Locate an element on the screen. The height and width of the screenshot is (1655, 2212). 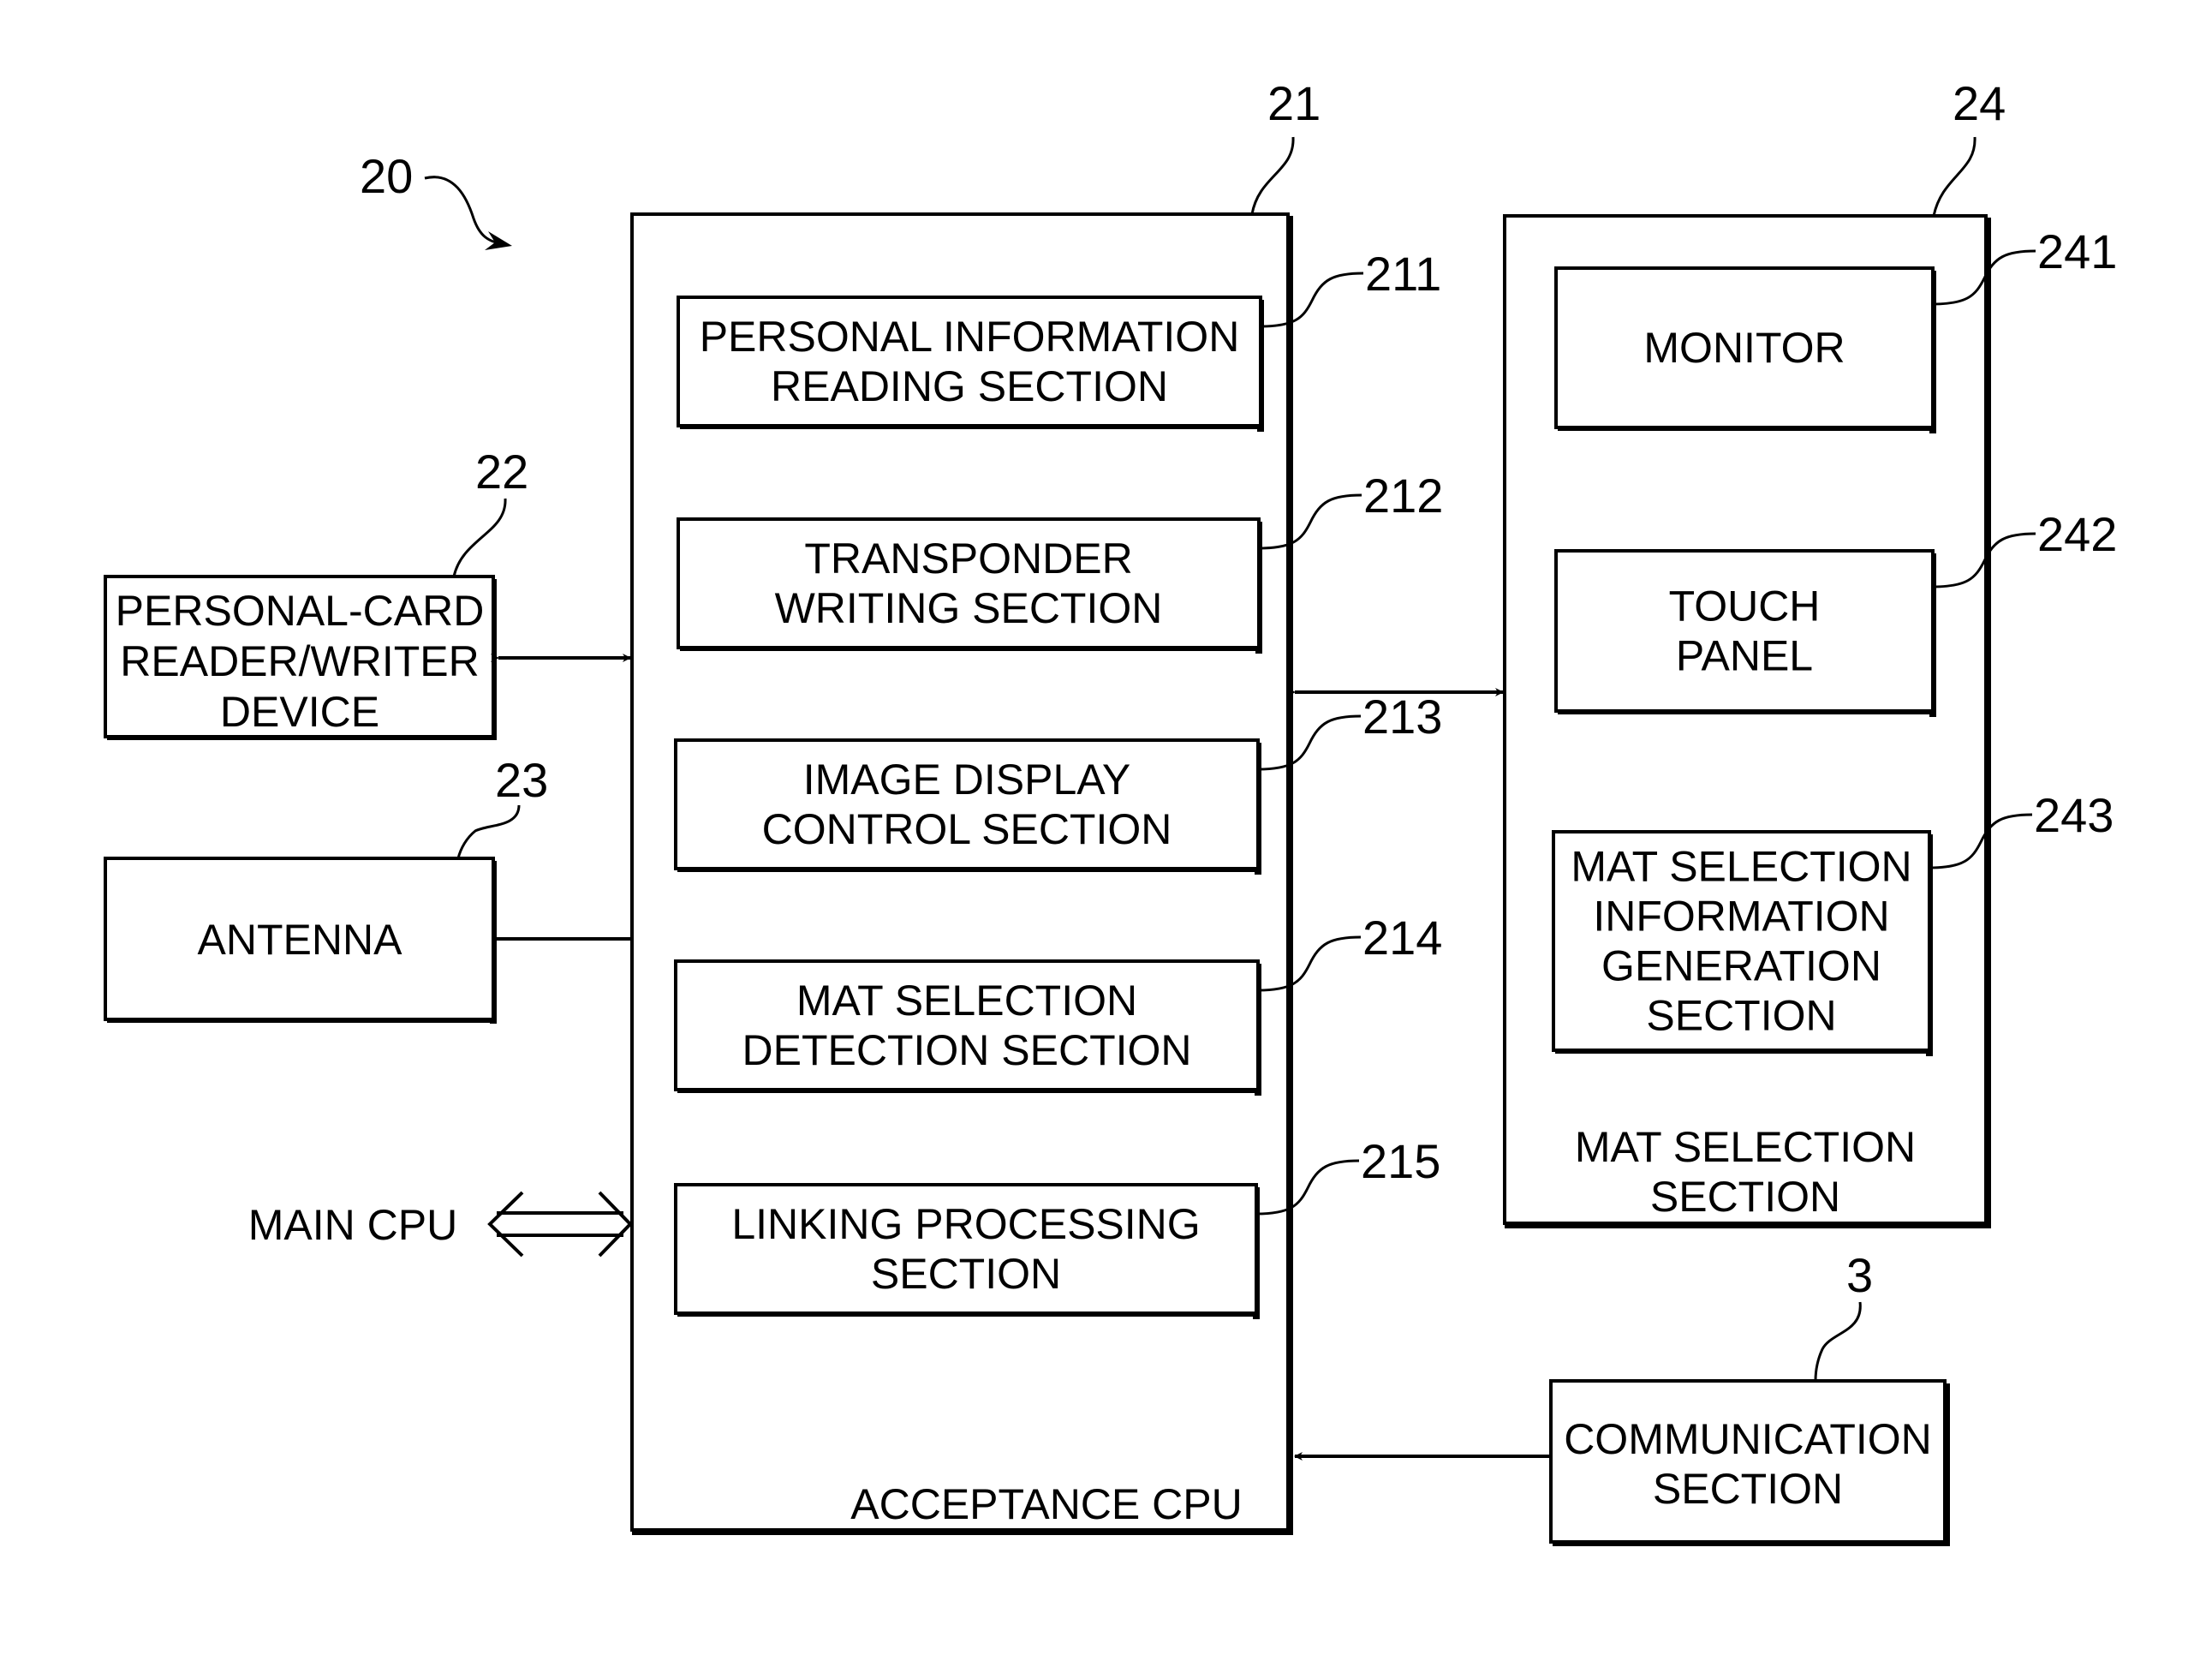
monitor-block: MONITOR is located at coordinates (1745, 349).